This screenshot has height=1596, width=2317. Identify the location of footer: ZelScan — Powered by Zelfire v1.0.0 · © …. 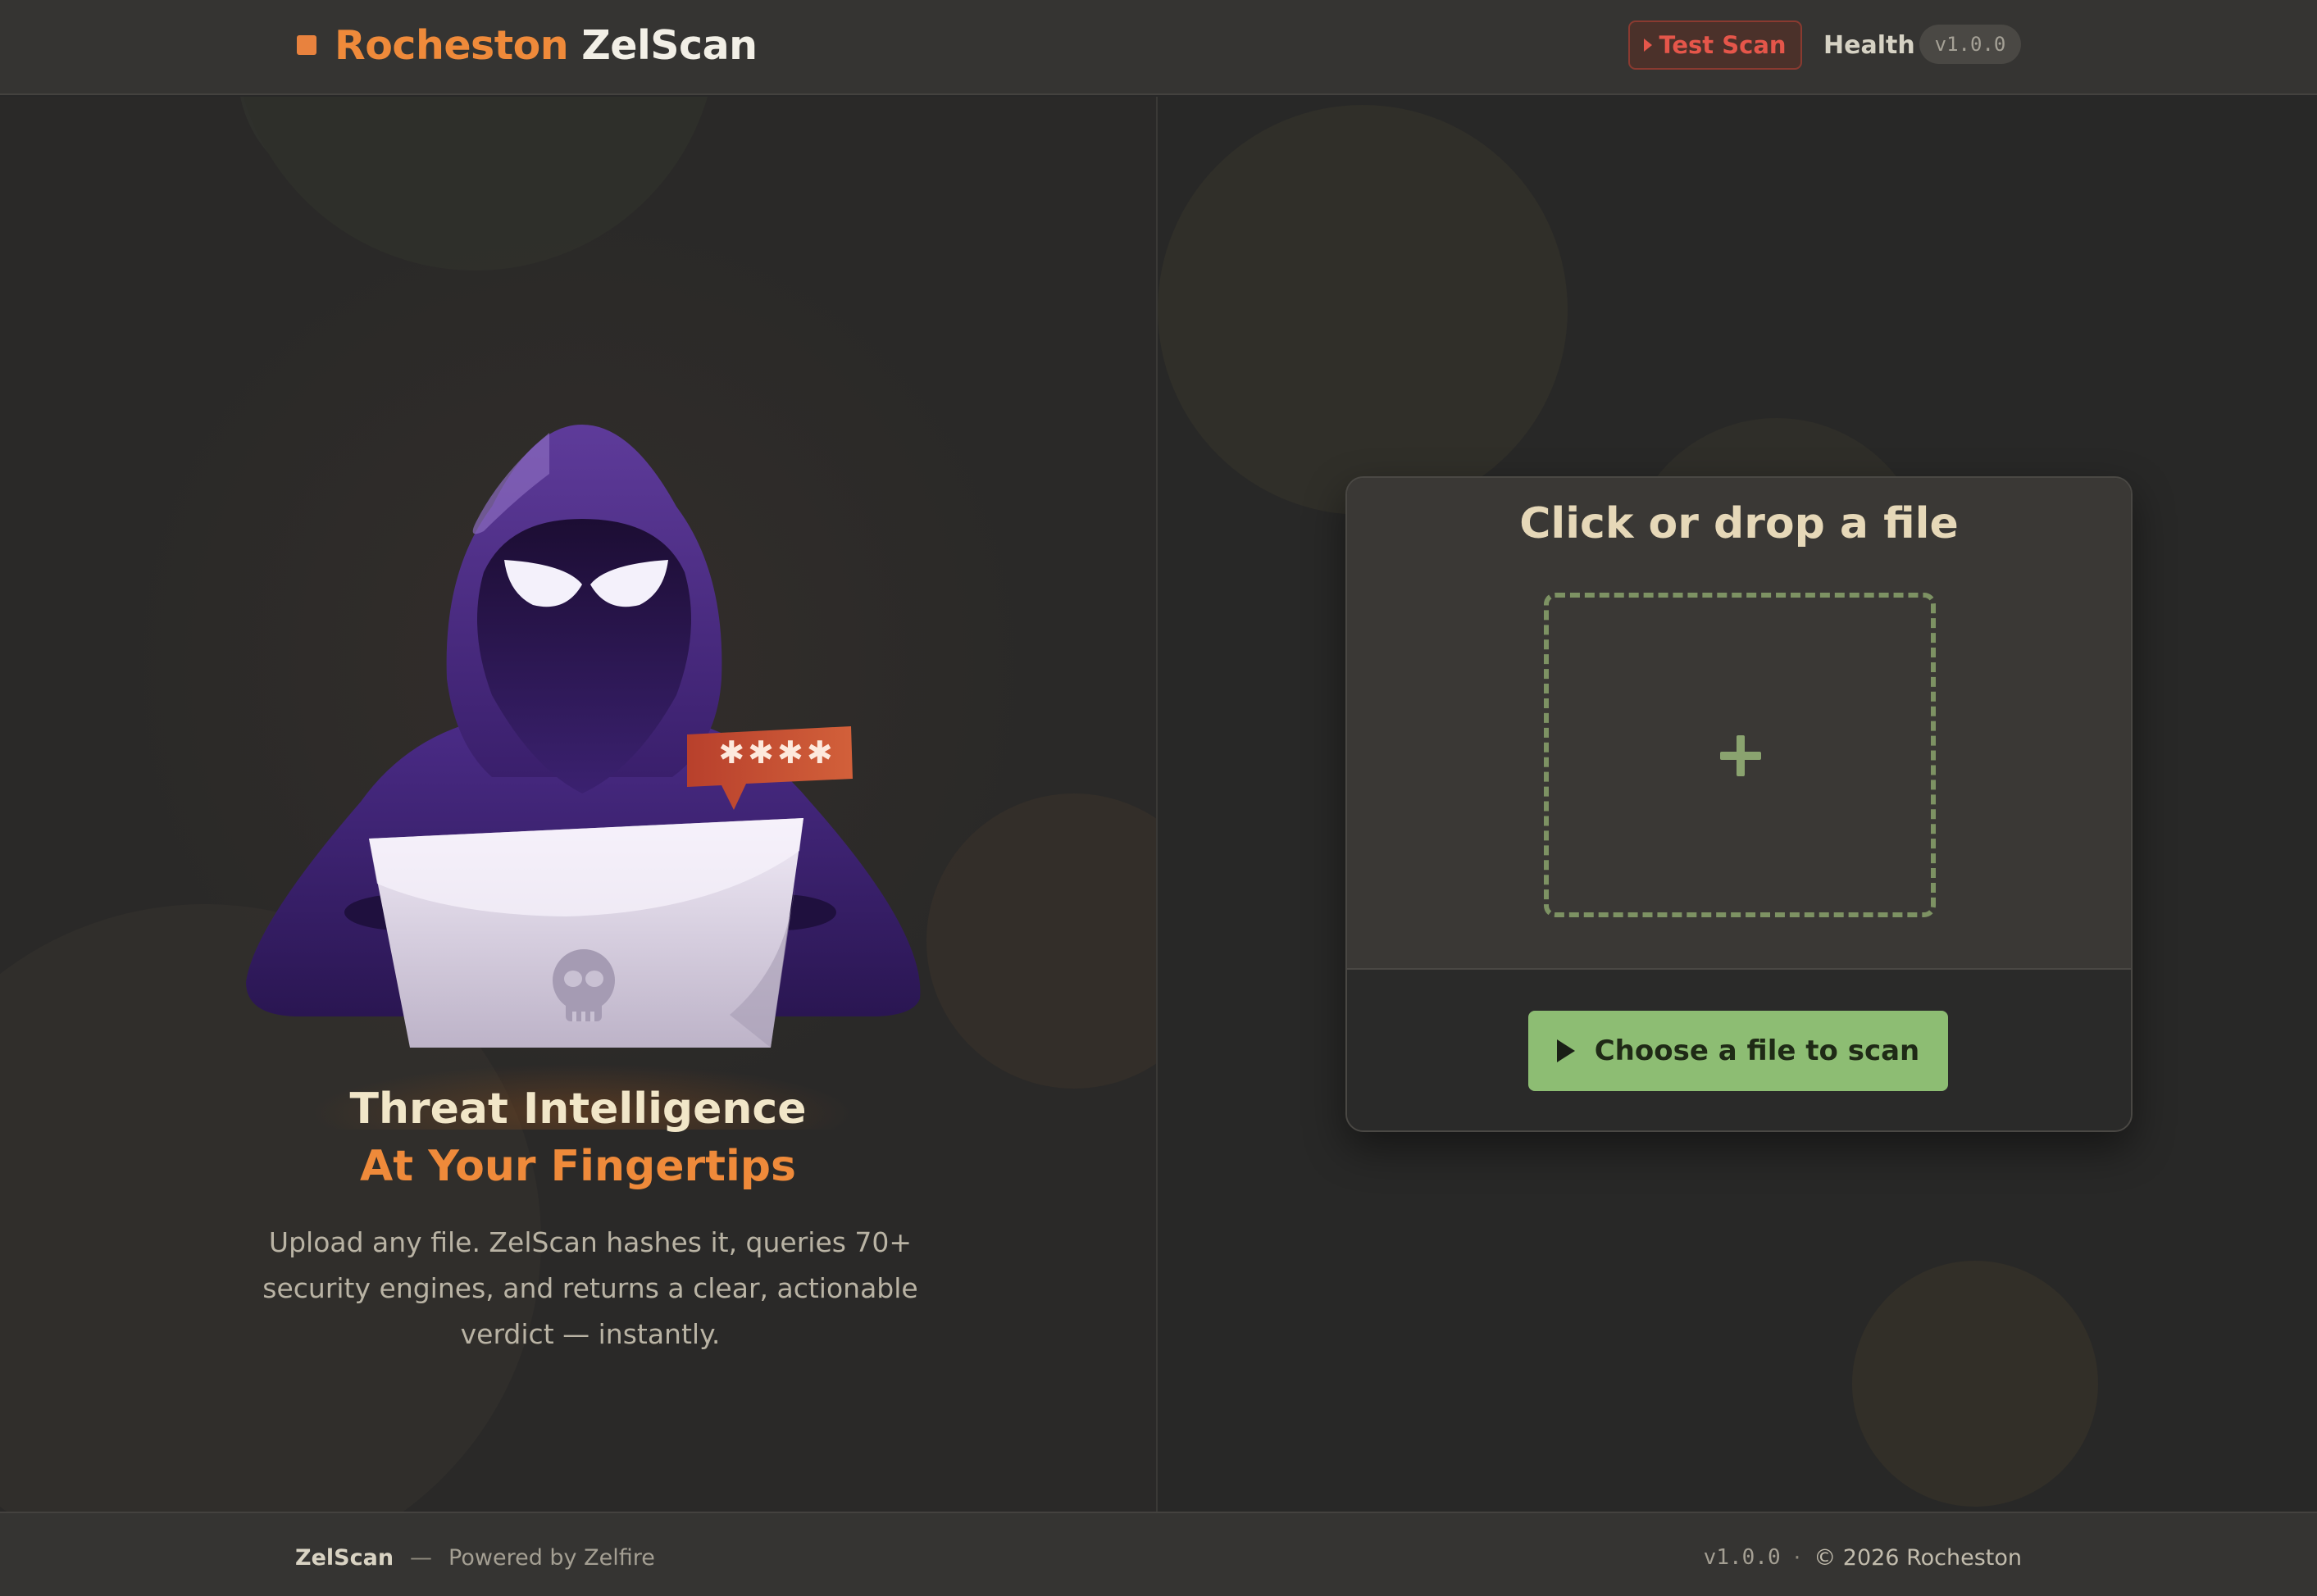
(1158, 1554).